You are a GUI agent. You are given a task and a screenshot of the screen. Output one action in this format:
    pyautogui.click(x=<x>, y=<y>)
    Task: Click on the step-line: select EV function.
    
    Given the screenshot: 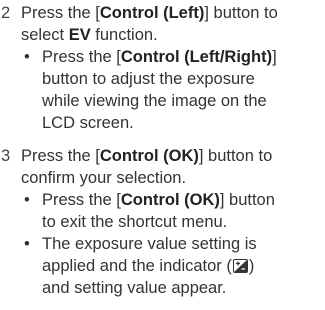 What is the action you would take?
    pyautogui.click(x=89, y=35)
    